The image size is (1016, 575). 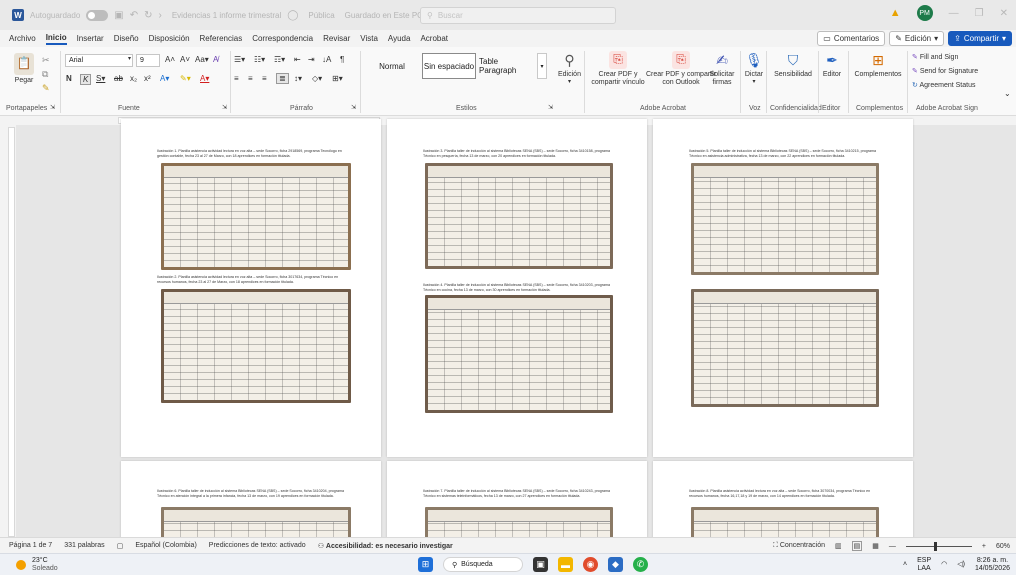 What do you see at coordinates (236, 78) in the screenshot?
I see `align-left-icon: ≡` at bounding box center [236, 78].